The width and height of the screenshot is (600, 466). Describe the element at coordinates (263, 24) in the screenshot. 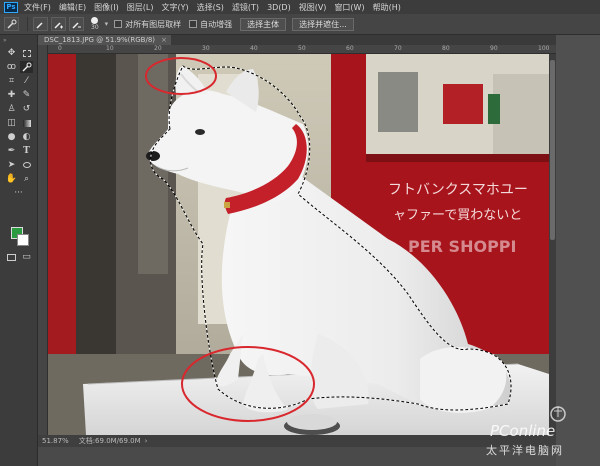

I see `select-subject-button: 选择主体` at that location.